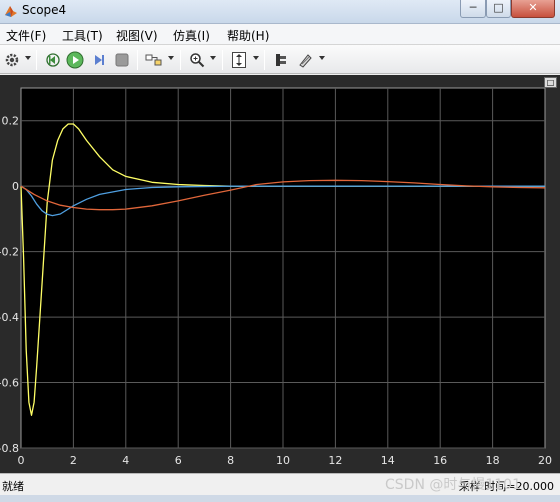 Image resolution: width=560 pixels, height=502 pixels. What do you see at coordinates (178, 460) in the screenshot?
I see `x-tick-label: 6` at bounding box center [178, 460].